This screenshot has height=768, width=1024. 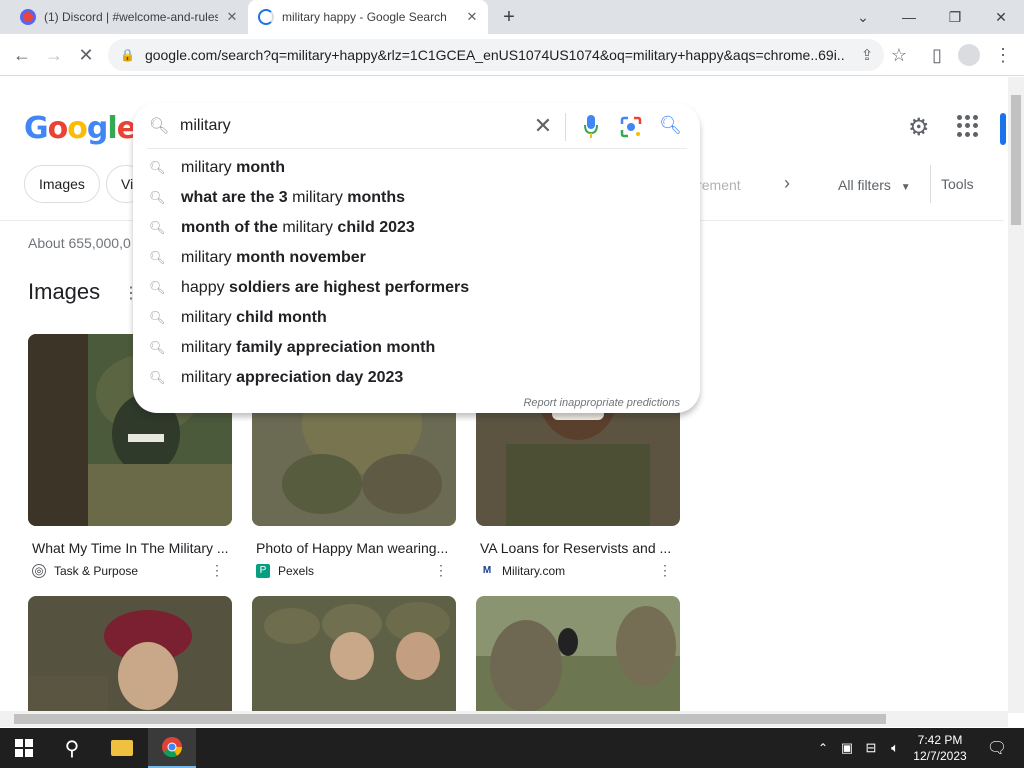 What do you see at coordinates (54, 55) in the screenshot?
I see `forward-button: →` at bounding box center [54, 55].